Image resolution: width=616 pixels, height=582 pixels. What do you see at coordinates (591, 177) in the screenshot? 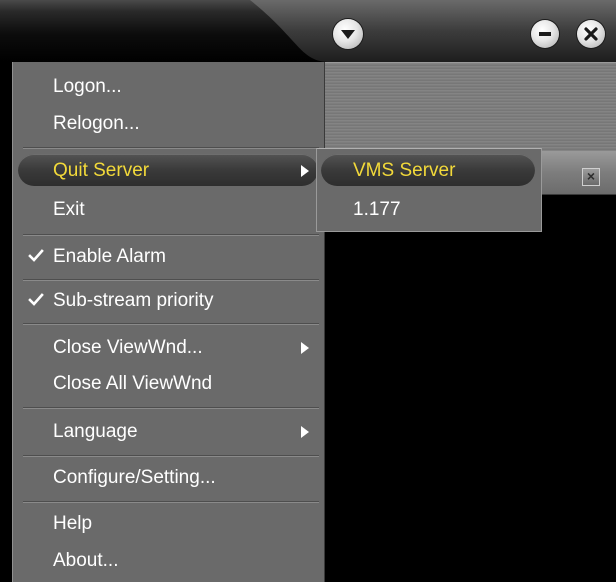
I see `view-pane-close-button: ×` at bounding box center [591, 177].